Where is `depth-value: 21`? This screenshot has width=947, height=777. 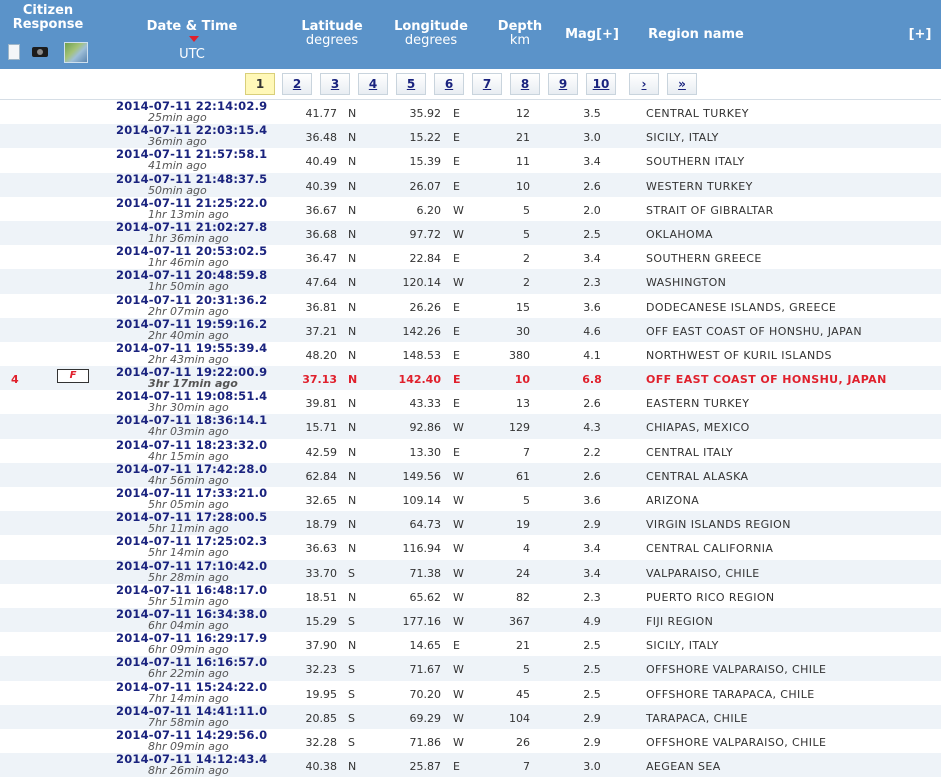 depth-value: 21 is located at coordinates (523, 646).